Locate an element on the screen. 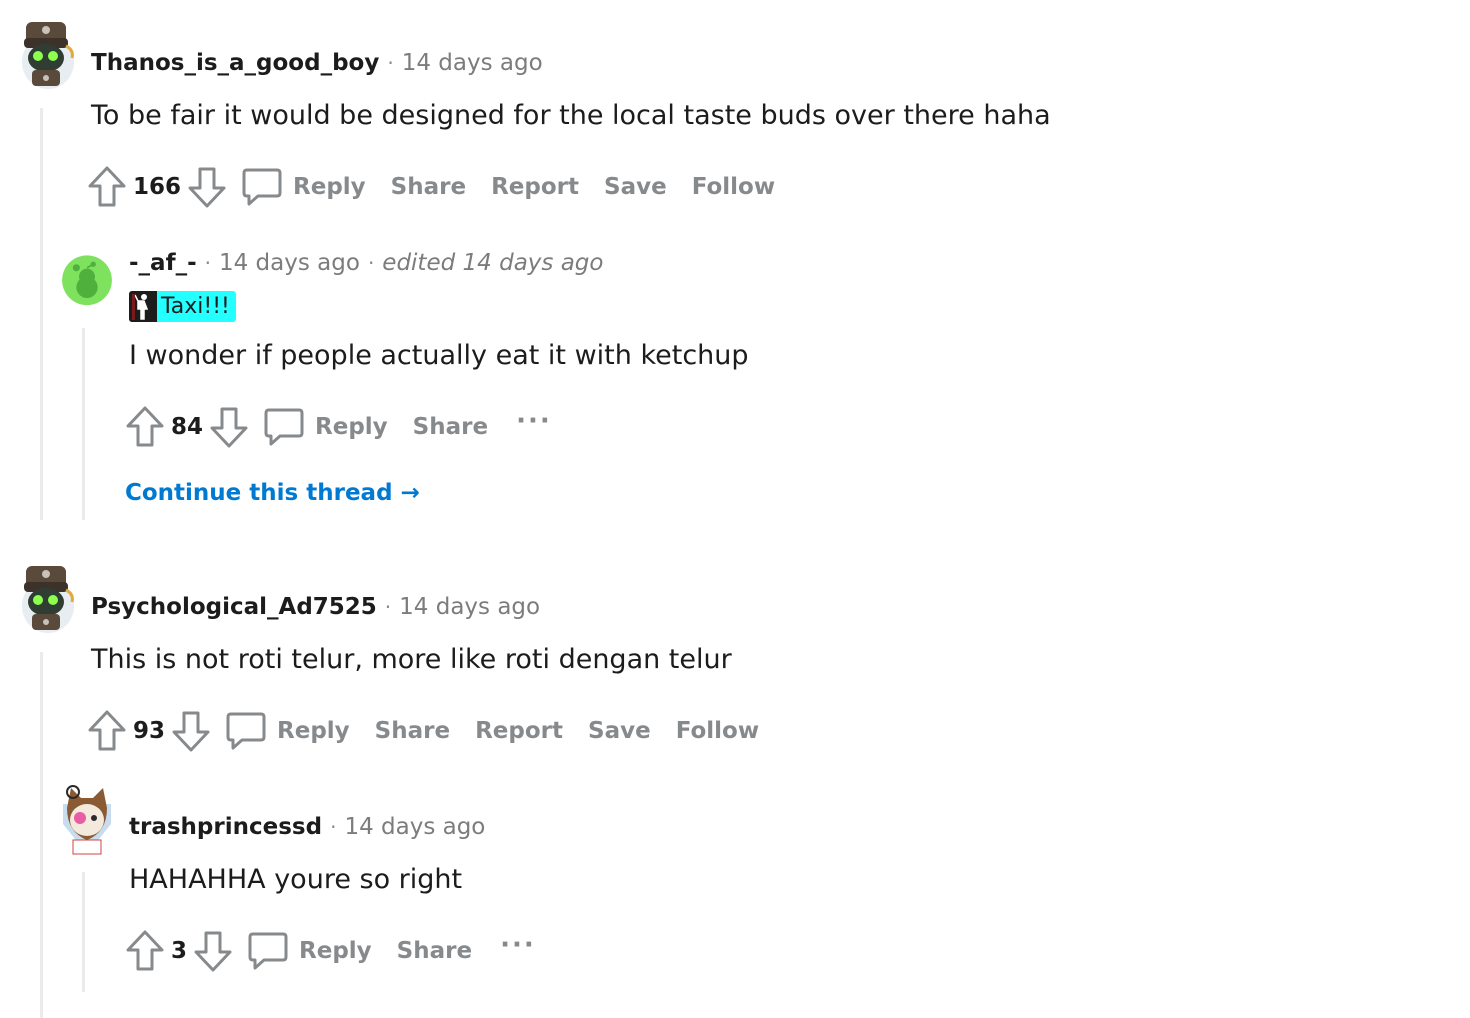 The image size is (1470, 1018). comment-meta: Psychological_Ad7525 · 14 days ago is located at coordinates (315, 607).